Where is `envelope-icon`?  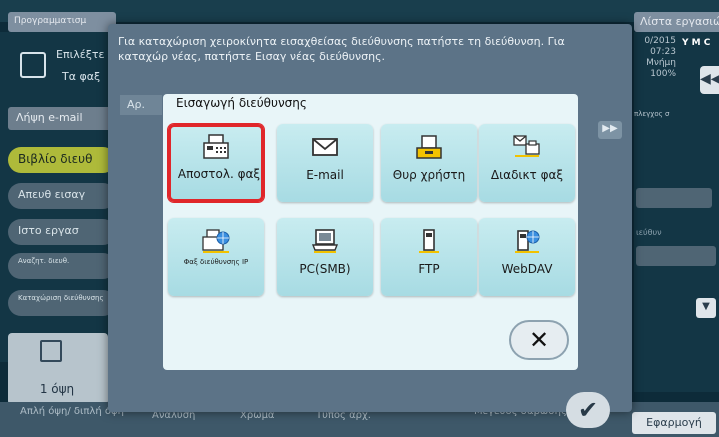 envelope-icon is located at coordinates (325, 147).